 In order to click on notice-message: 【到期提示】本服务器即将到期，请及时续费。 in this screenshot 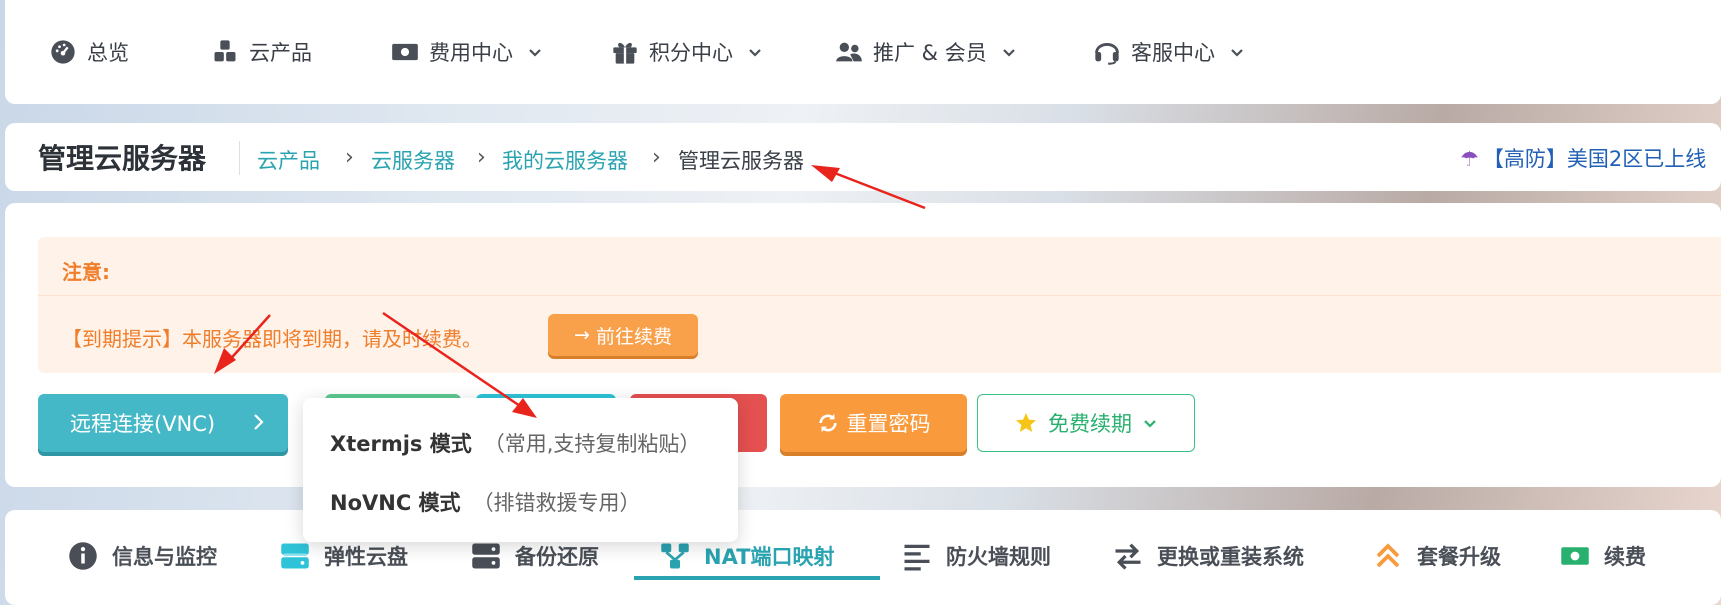, I will do `click(272, 339)`.